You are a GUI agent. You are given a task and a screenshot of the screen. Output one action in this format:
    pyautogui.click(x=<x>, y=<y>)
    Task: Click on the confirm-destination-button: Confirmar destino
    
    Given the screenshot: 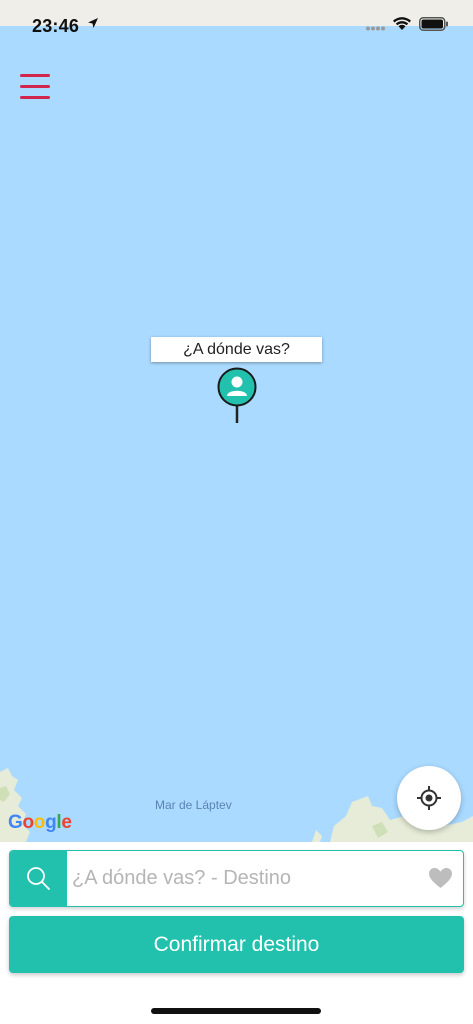 What is the action you would take?
    pyautogui.click(x=236, y=944)
    